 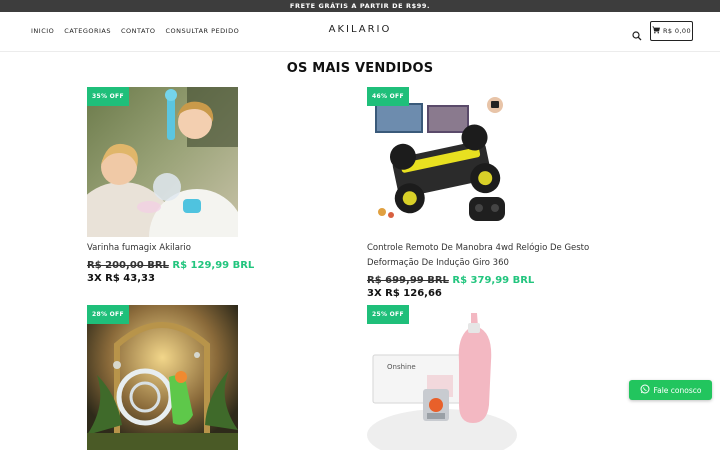 What do you see at coordinates (388, 314) in the screenshot?
I see `discount-badge: 25% OFF` at bounding box center [388, 314].